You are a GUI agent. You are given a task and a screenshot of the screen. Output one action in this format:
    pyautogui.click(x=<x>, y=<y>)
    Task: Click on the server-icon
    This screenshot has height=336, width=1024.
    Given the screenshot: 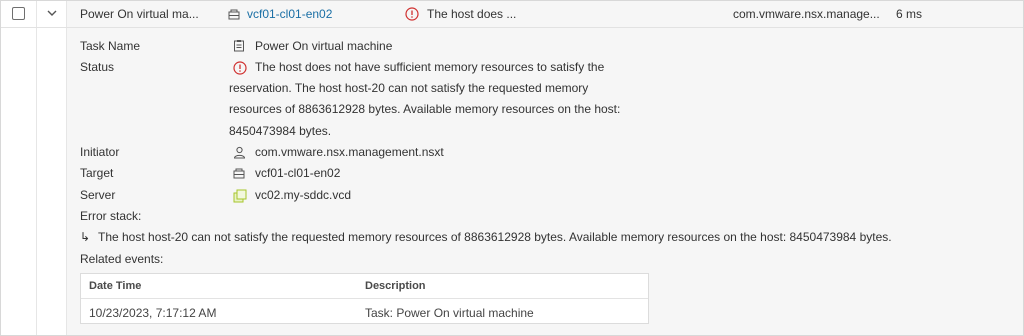 What is the action you would take?
    pyautogui.click(x=240, y=196)
    